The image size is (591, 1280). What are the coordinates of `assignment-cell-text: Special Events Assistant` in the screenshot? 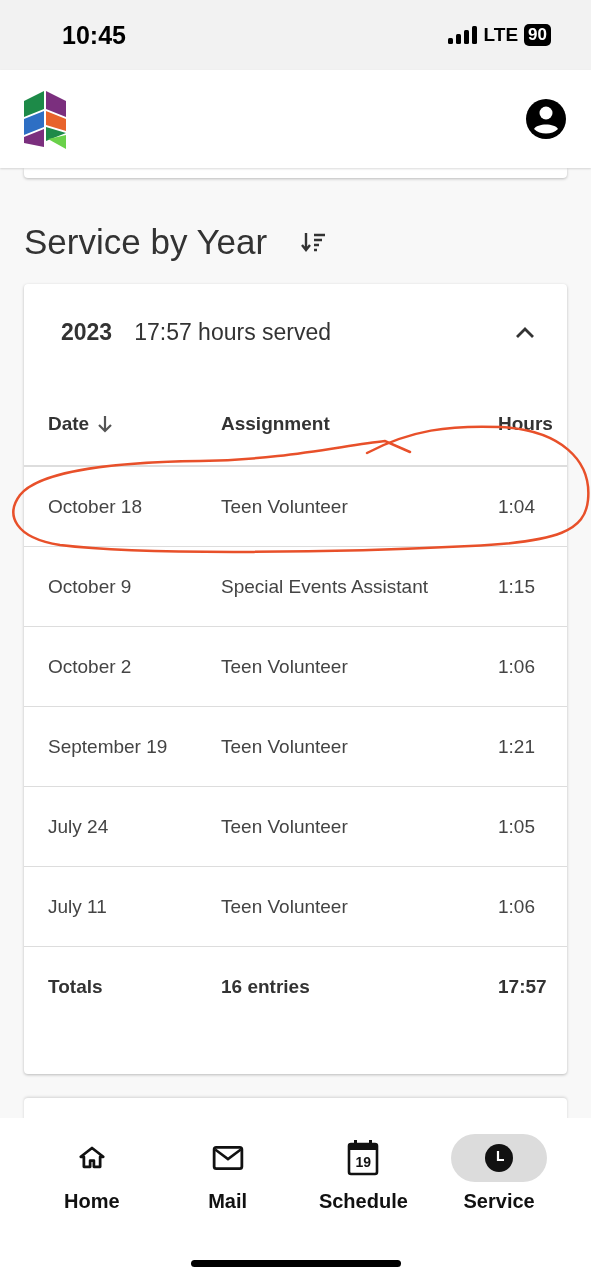 It's located at (325, 586).